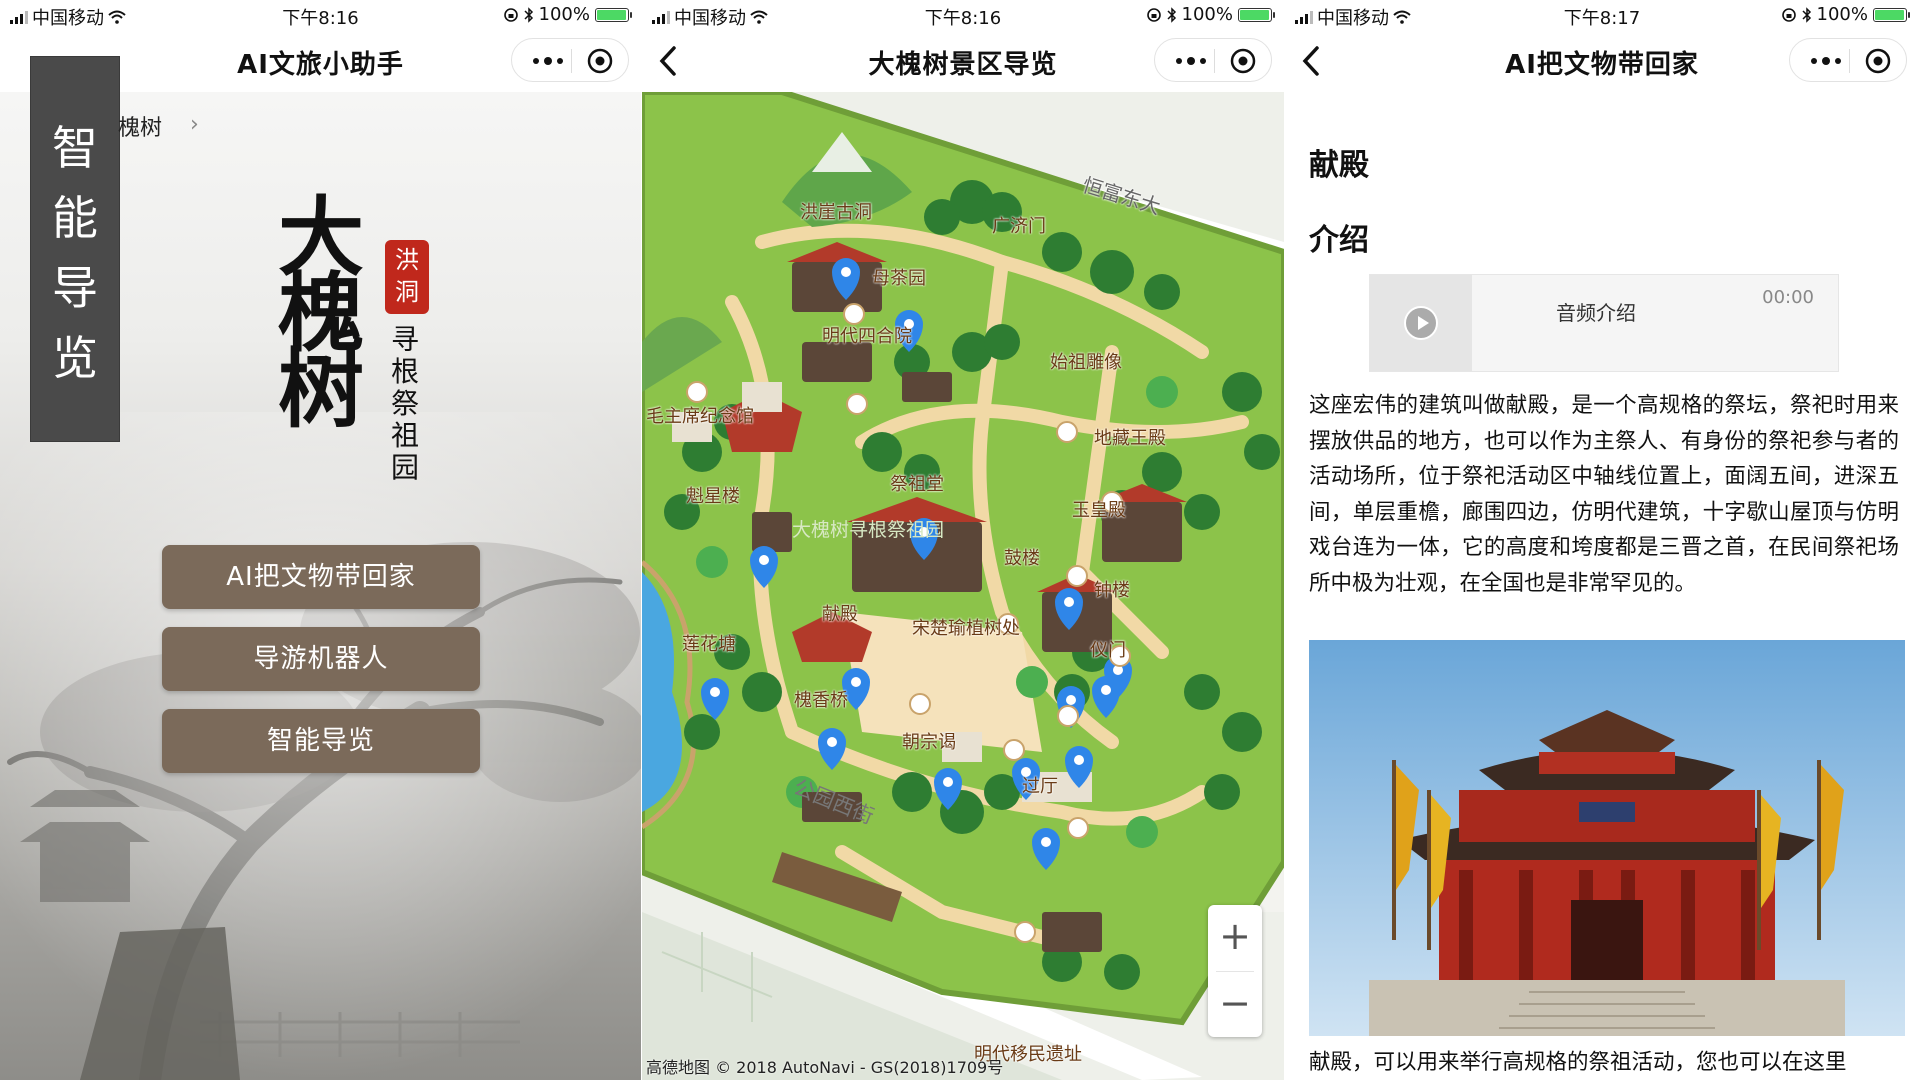 This screenshot has height=1080, width=1919. Describe the element at coordinates (868, 530) in the screenshot. I see `park-name-label: 大槐树寻根祭祖园` at that location.